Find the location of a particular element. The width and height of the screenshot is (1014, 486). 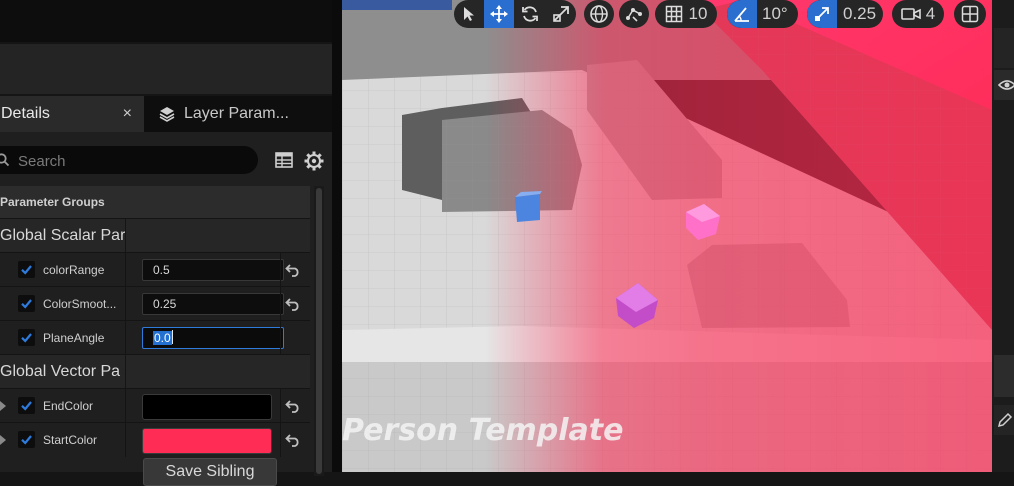

camera-speed-value: 4 is located at coordinates (930, 13).